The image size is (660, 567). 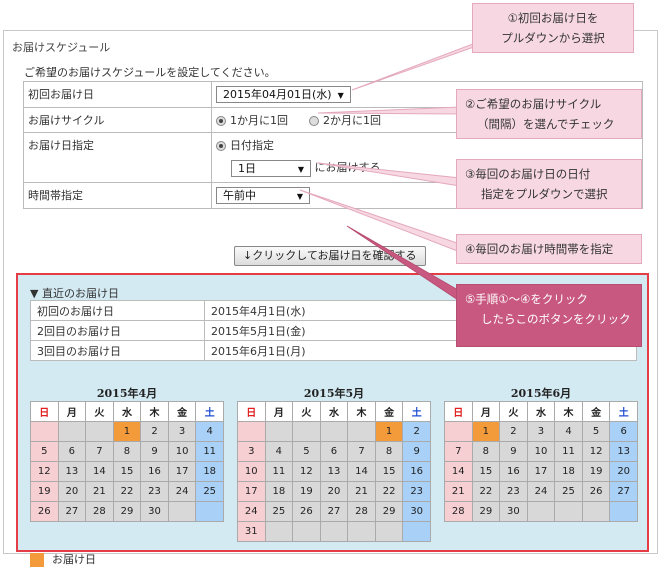 I want to click on first-date-label: 初回お届け日, so click(x=117, y=94).